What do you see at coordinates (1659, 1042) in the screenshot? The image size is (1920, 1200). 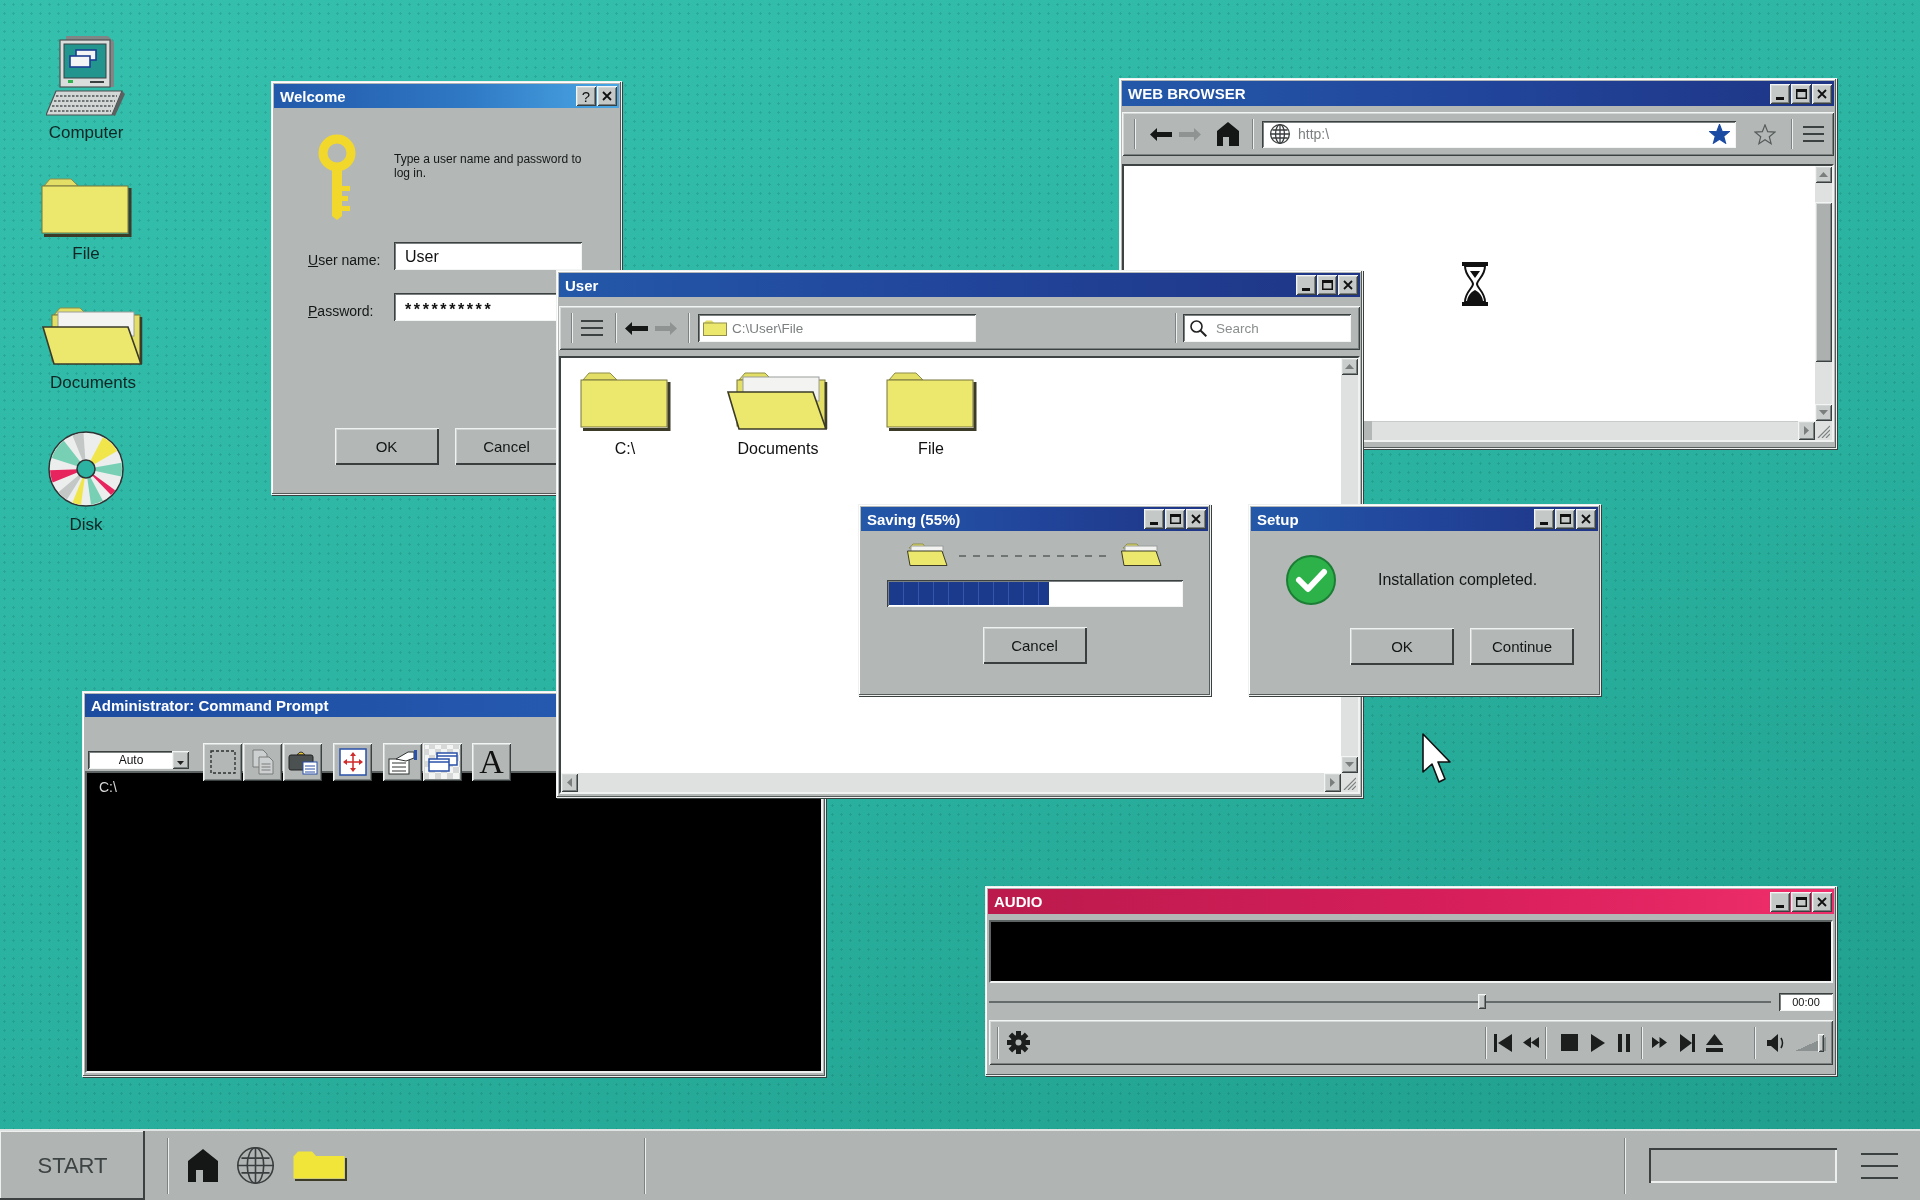 I see `fast-forward-icon` at bounding box center [1659, 1042].